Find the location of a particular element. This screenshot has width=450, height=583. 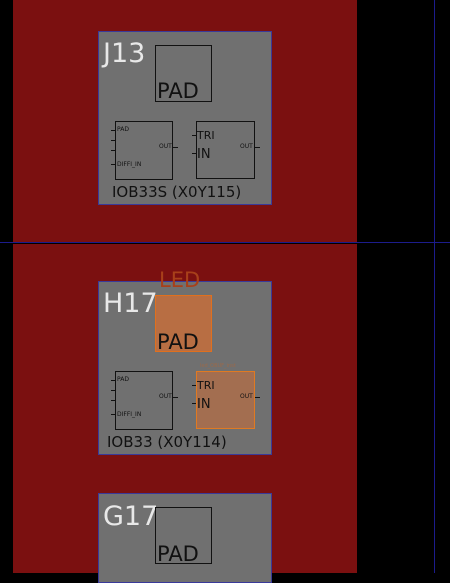

site-label: J13 is located at coordinates (124, 53).